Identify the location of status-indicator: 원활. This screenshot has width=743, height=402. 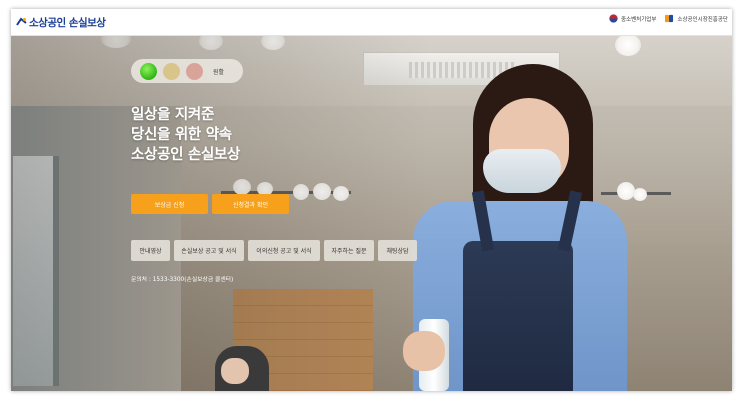
(187, 71).